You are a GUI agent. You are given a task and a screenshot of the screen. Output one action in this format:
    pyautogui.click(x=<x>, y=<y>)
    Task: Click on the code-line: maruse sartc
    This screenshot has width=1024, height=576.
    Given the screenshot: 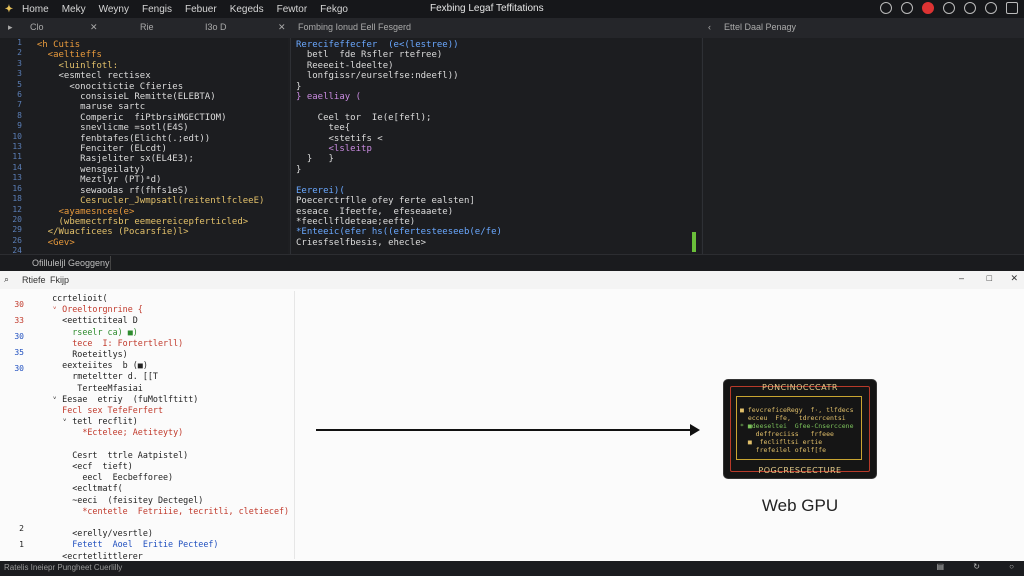 What is the action you would take?
    pyautogui.click(x=145, y=107)
    